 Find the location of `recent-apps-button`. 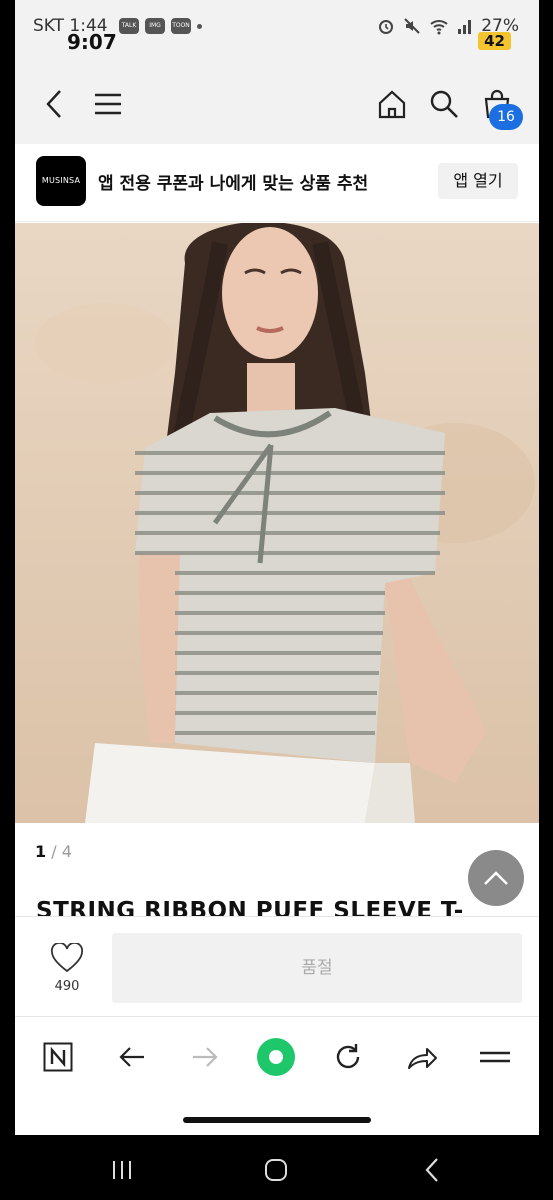

recent-apps-button is located at coordinates (122, 1170).